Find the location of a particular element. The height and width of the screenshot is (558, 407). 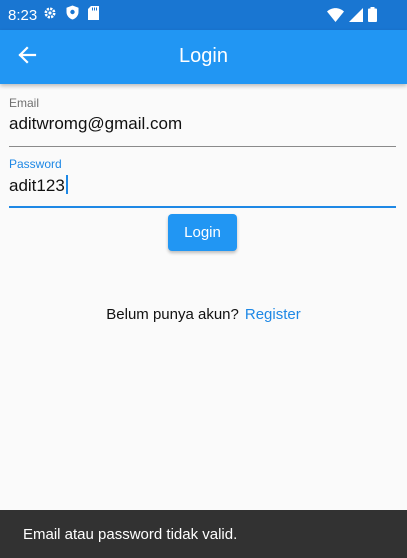

email-label: Email is located at coordinates (24, 103).